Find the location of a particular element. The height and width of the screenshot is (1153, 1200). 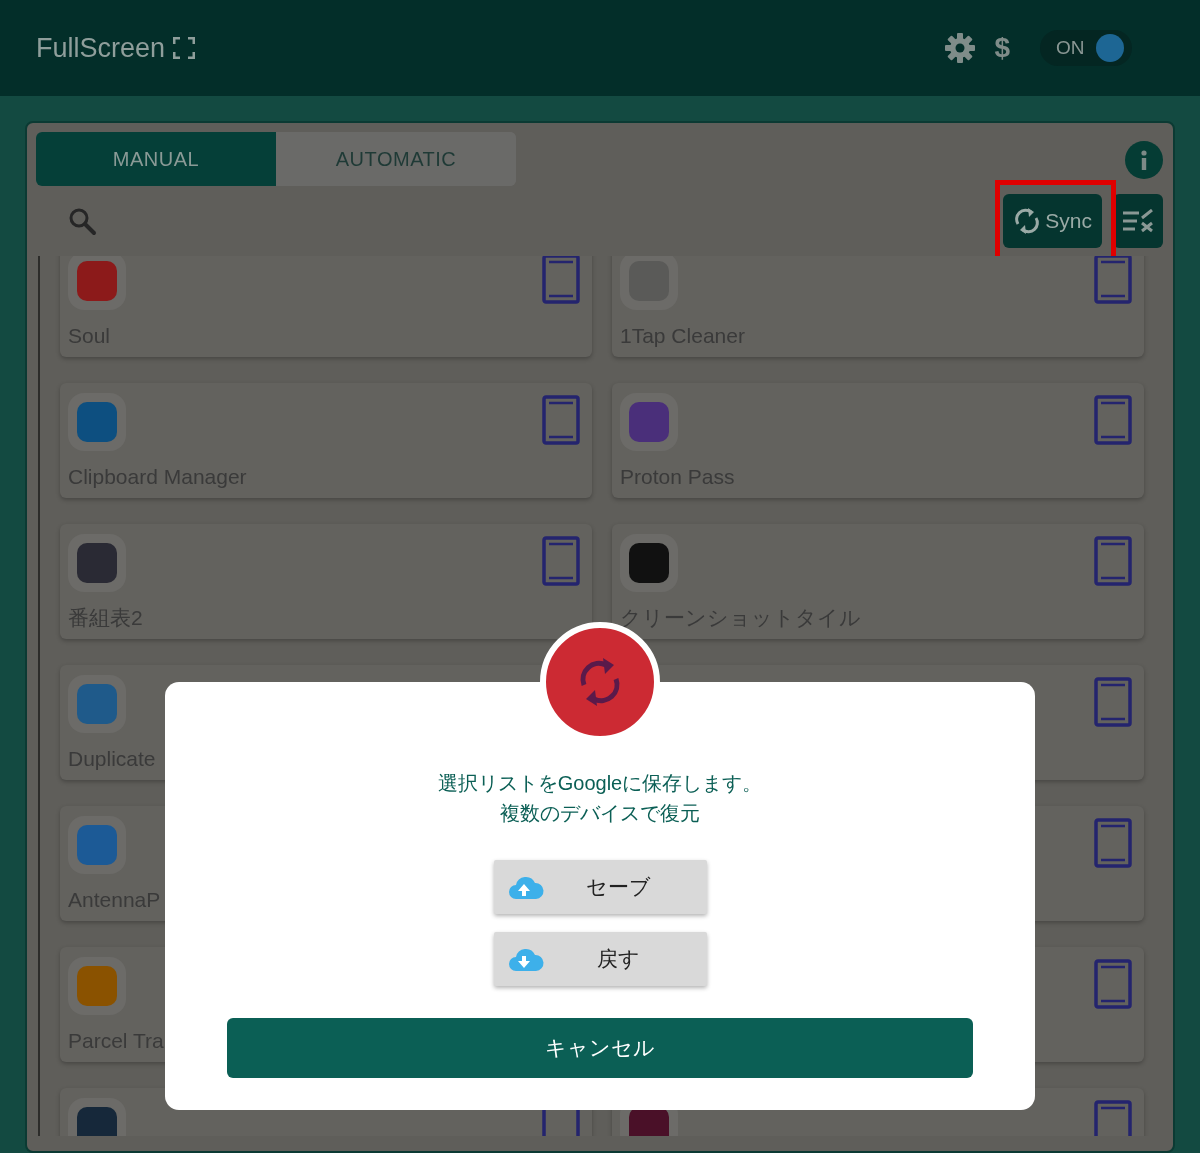

power-toggle: ON is located at coordinates (1086, 48).